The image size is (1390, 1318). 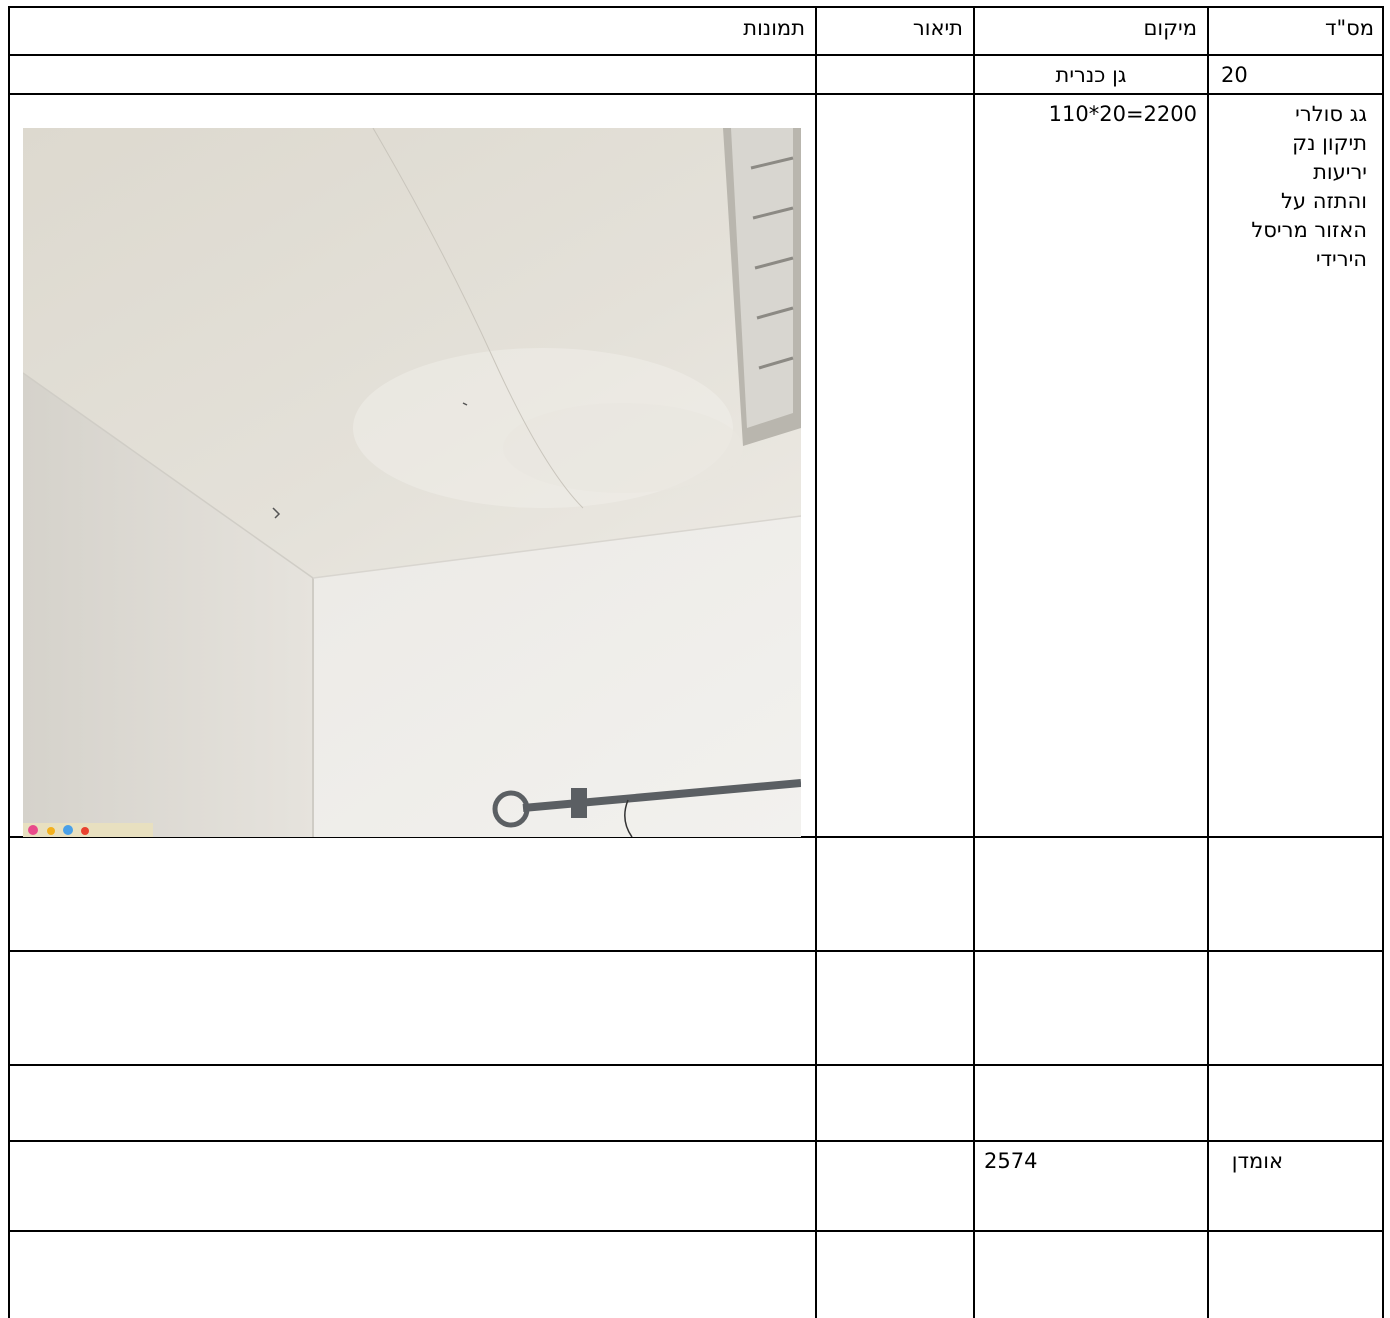 What do you see at coordinates (1331, 114) in the screenshot?
I see `row2-item-line: גג סולרי` at bounding box center [1331, 114].